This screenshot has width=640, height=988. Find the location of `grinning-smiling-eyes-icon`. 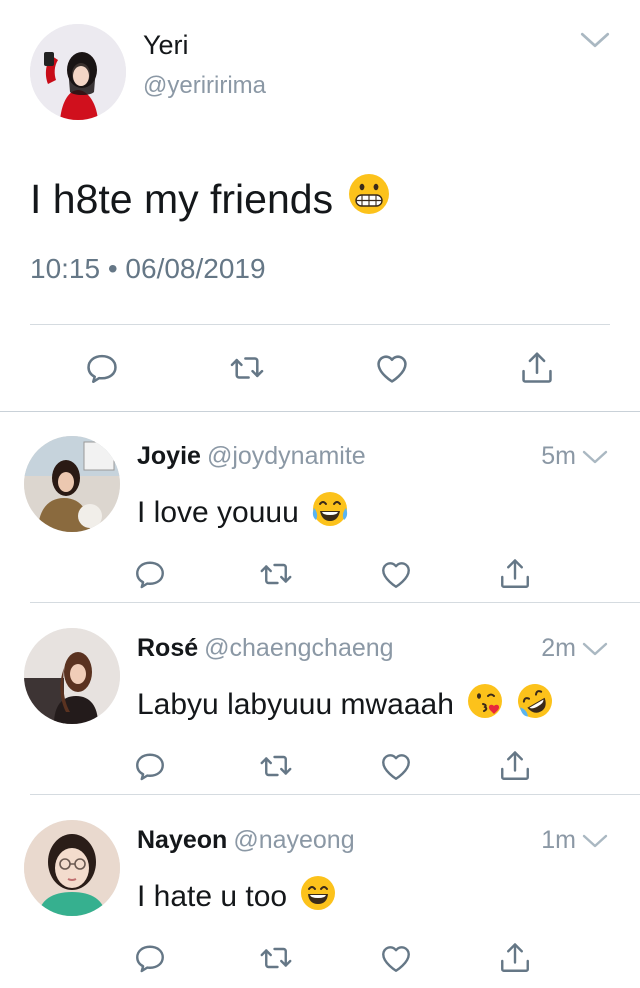

grinning-smiling-eyes-icon is located at coordinates (318, 897).